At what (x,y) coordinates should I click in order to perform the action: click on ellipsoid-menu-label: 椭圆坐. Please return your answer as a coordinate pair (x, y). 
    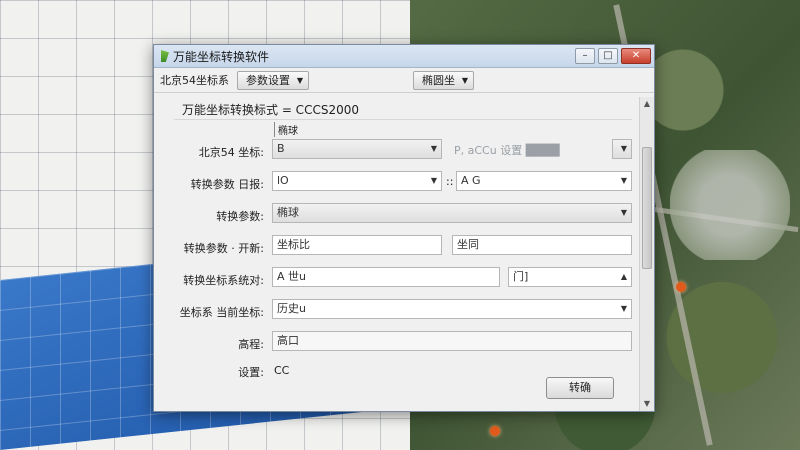
    Looking at the image, I should click on (438, 80).